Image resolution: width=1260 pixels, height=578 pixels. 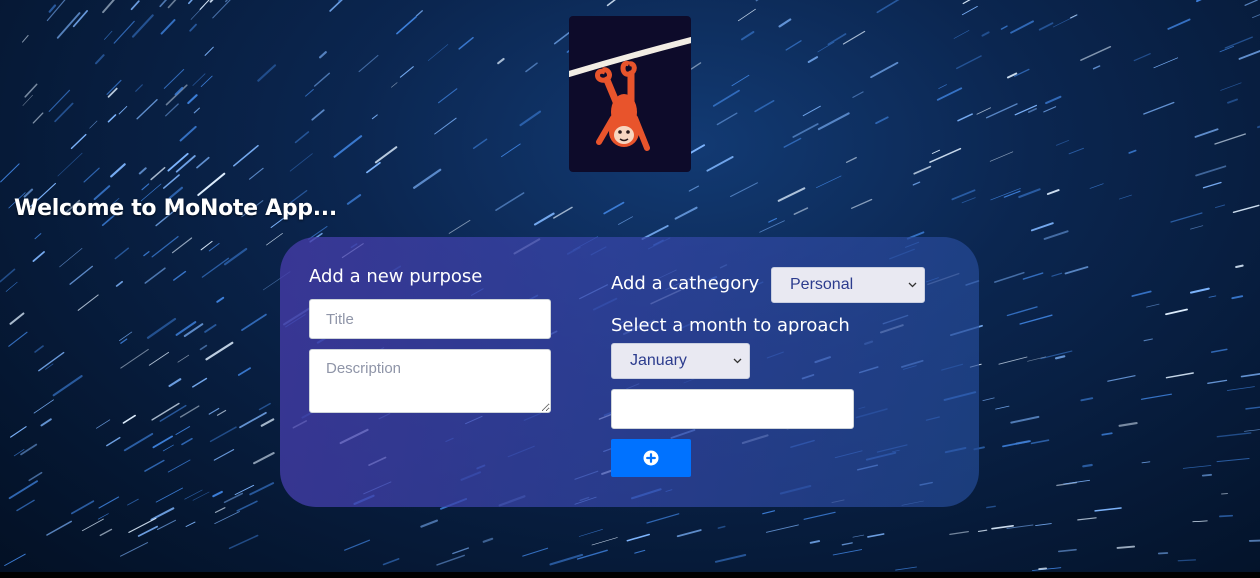 What do you see at coordinates (396, 276) in the screenshot?
I see `add-purpose-label: Add a new purpose` at bounding box center [396, 276].